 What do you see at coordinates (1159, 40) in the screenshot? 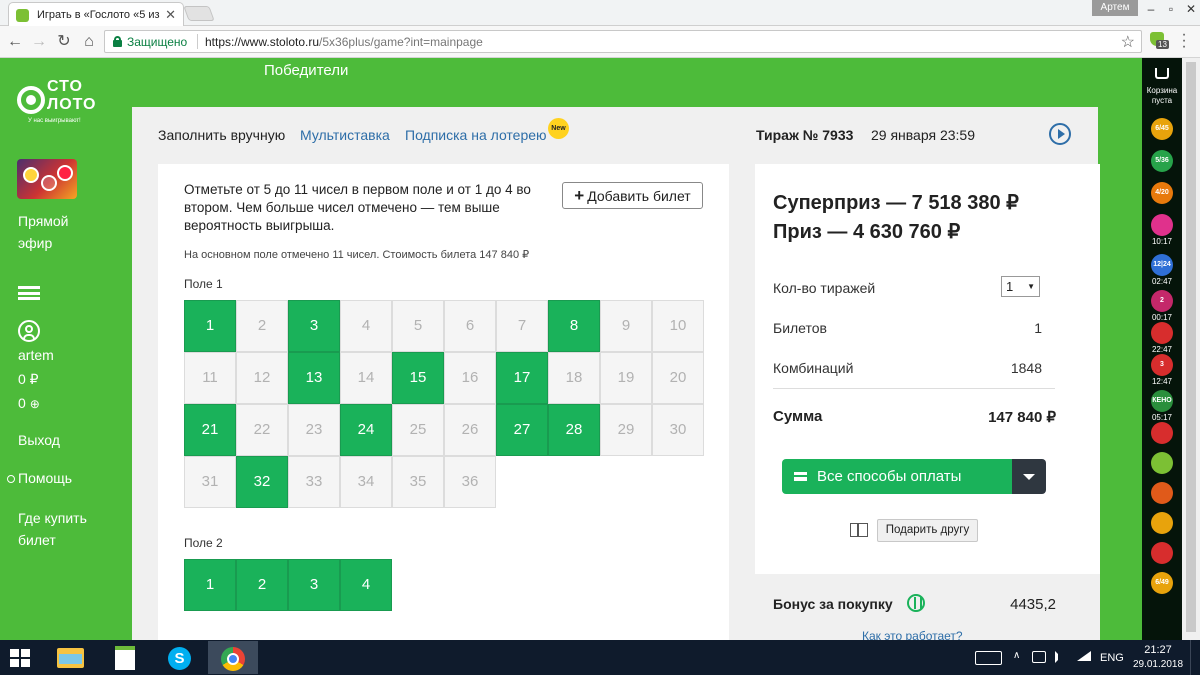
I see `extension-shield-icon: 13` at bounding box center [1159, 40].